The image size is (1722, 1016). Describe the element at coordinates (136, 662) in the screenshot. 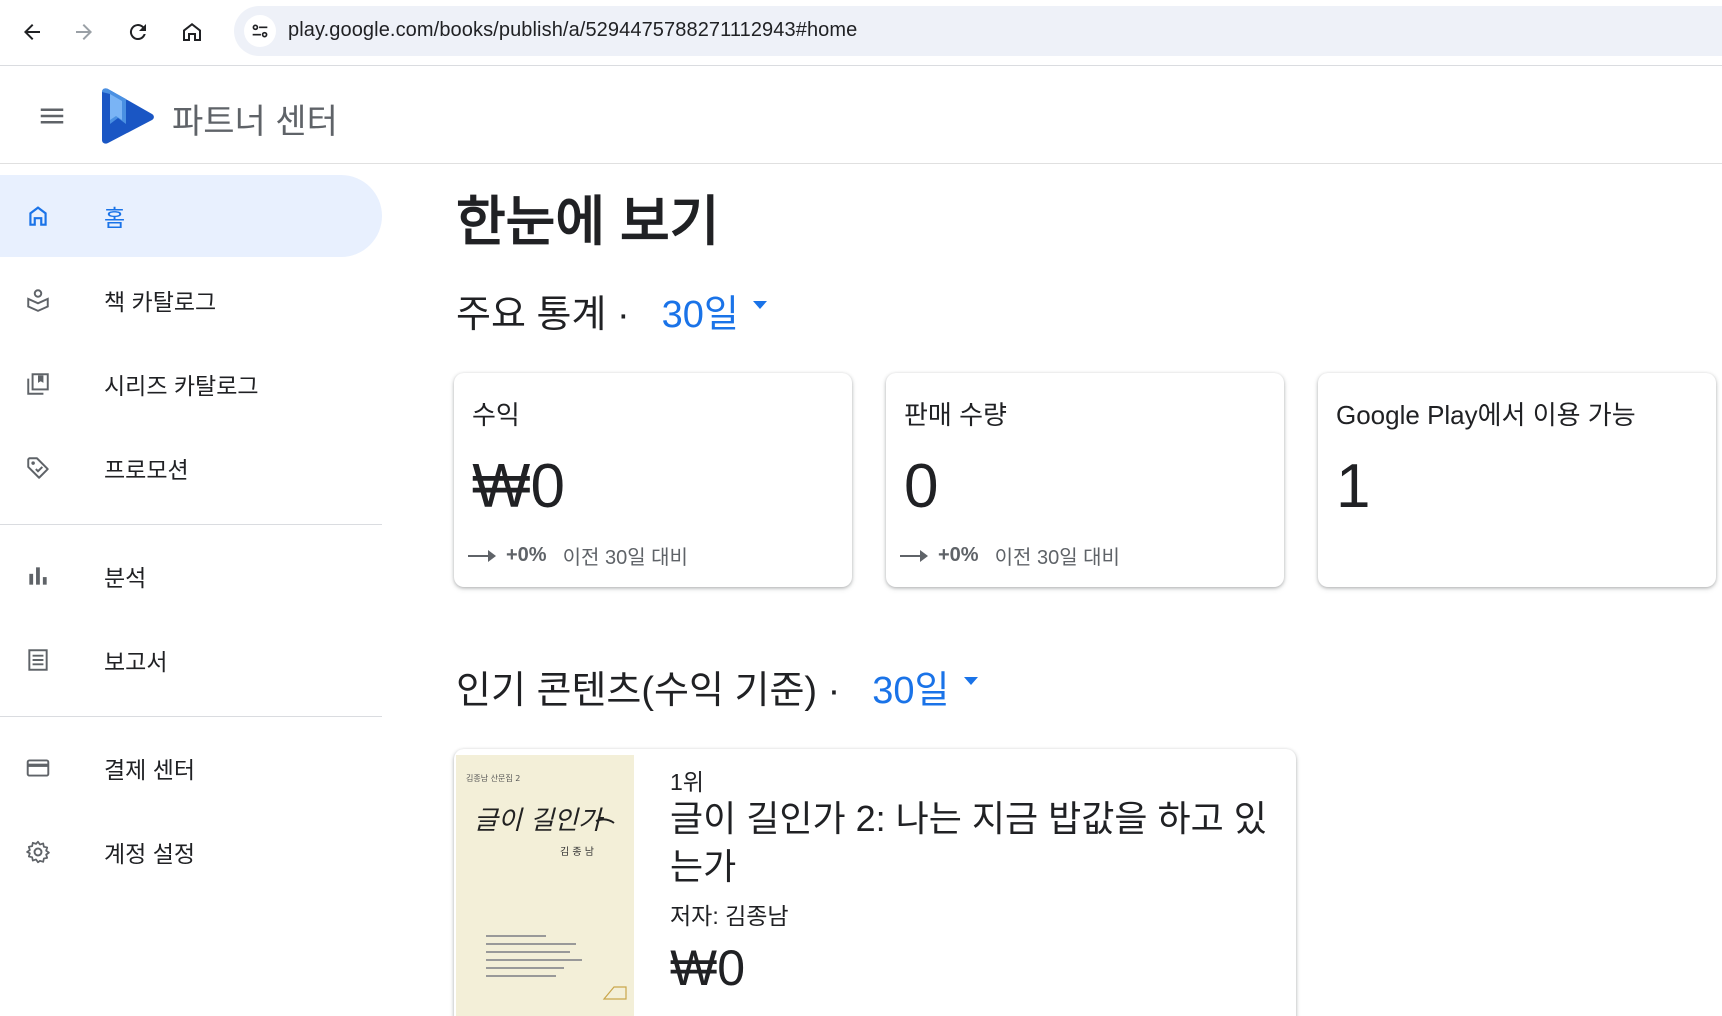

I see `sidebar-item-label: 보고서` at that location.